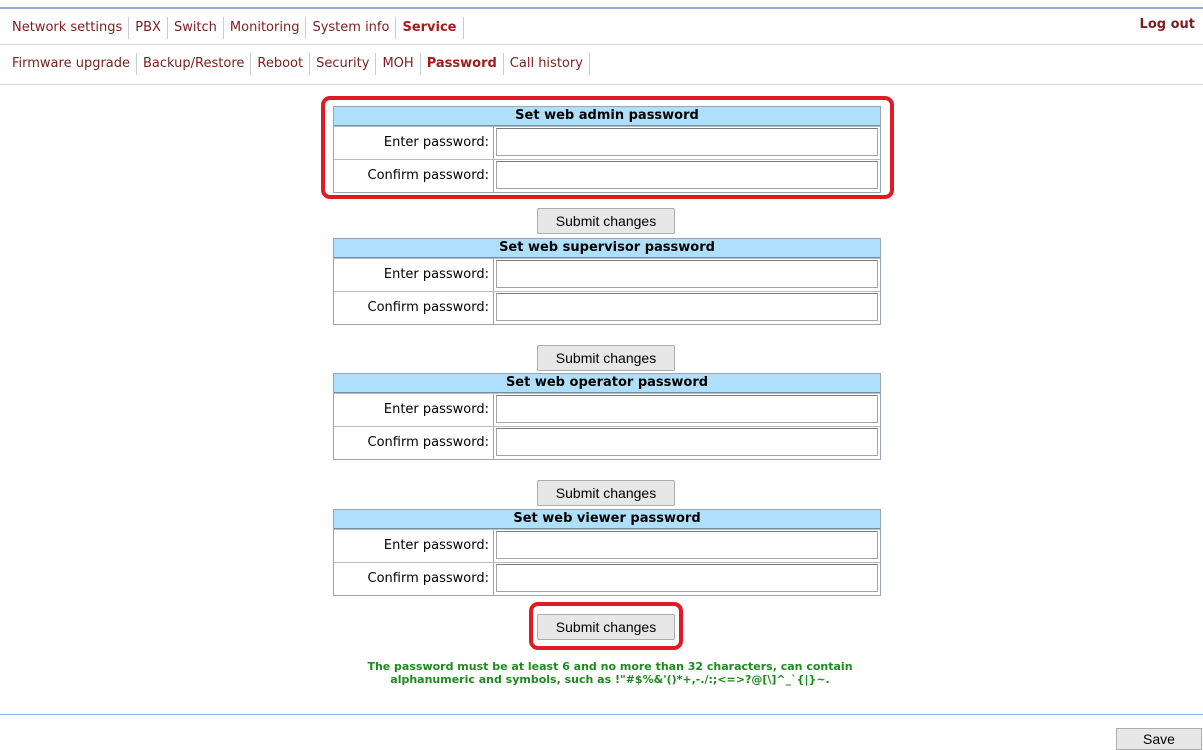 This screenshot has width=1203, height=750. What do you see at coordinates (687, 274) in the screenshot?
I see `supervisor-enter-password-input` at bounding box center [687, 274].